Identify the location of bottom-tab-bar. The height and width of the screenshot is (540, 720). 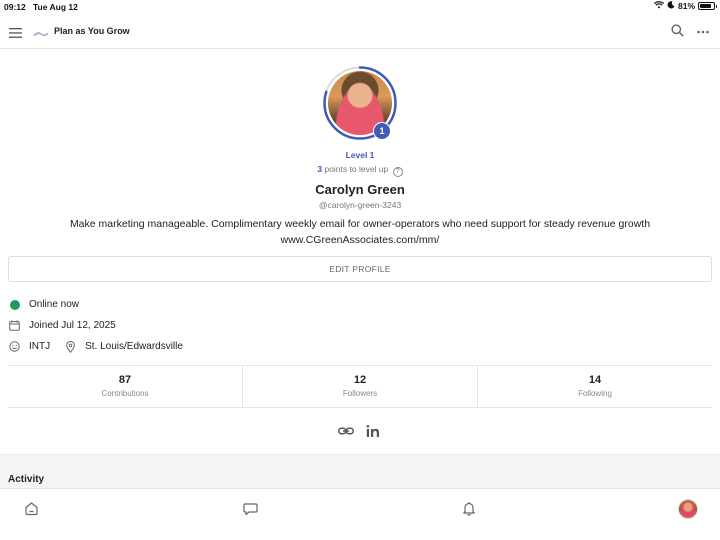
(360, 514).